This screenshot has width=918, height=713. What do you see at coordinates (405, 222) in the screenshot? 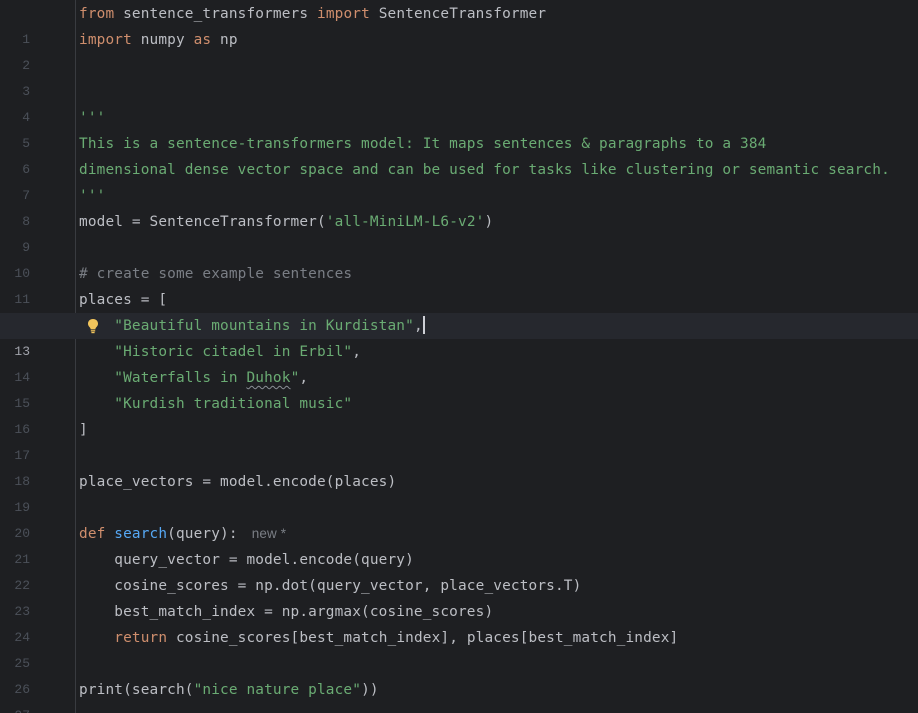
I see `string-literal: 'all-MiniLM-L6-v2'` at bounding box center [405, 222].